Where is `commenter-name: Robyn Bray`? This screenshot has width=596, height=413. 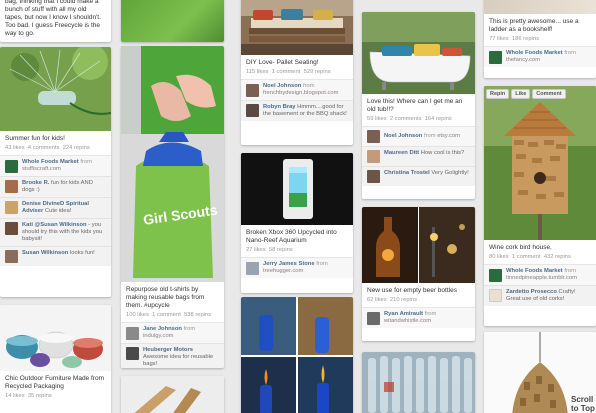 commenter-name: Robyn Bray is located at coordinates (279, 107).